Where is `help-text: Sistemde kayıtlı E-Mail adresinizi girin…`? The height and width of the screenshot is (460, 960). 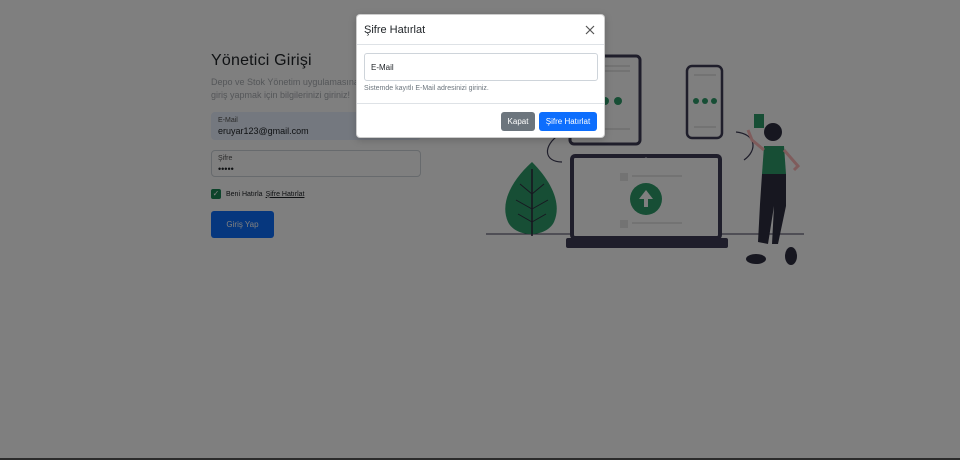
help-text: Sistemde kayıtlı E-Mail adresinizi girin… is located at coordinates (426, 88).